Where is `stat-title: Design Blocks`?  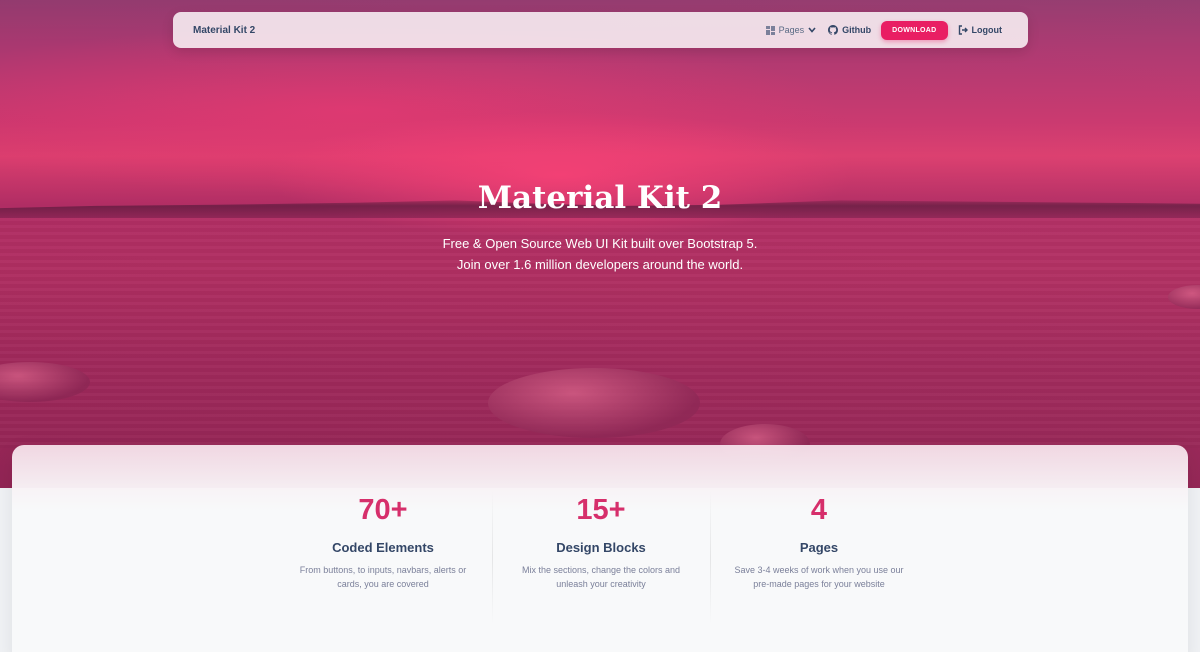
stat-title: Design Blocks is located at coordinates (601, 547).